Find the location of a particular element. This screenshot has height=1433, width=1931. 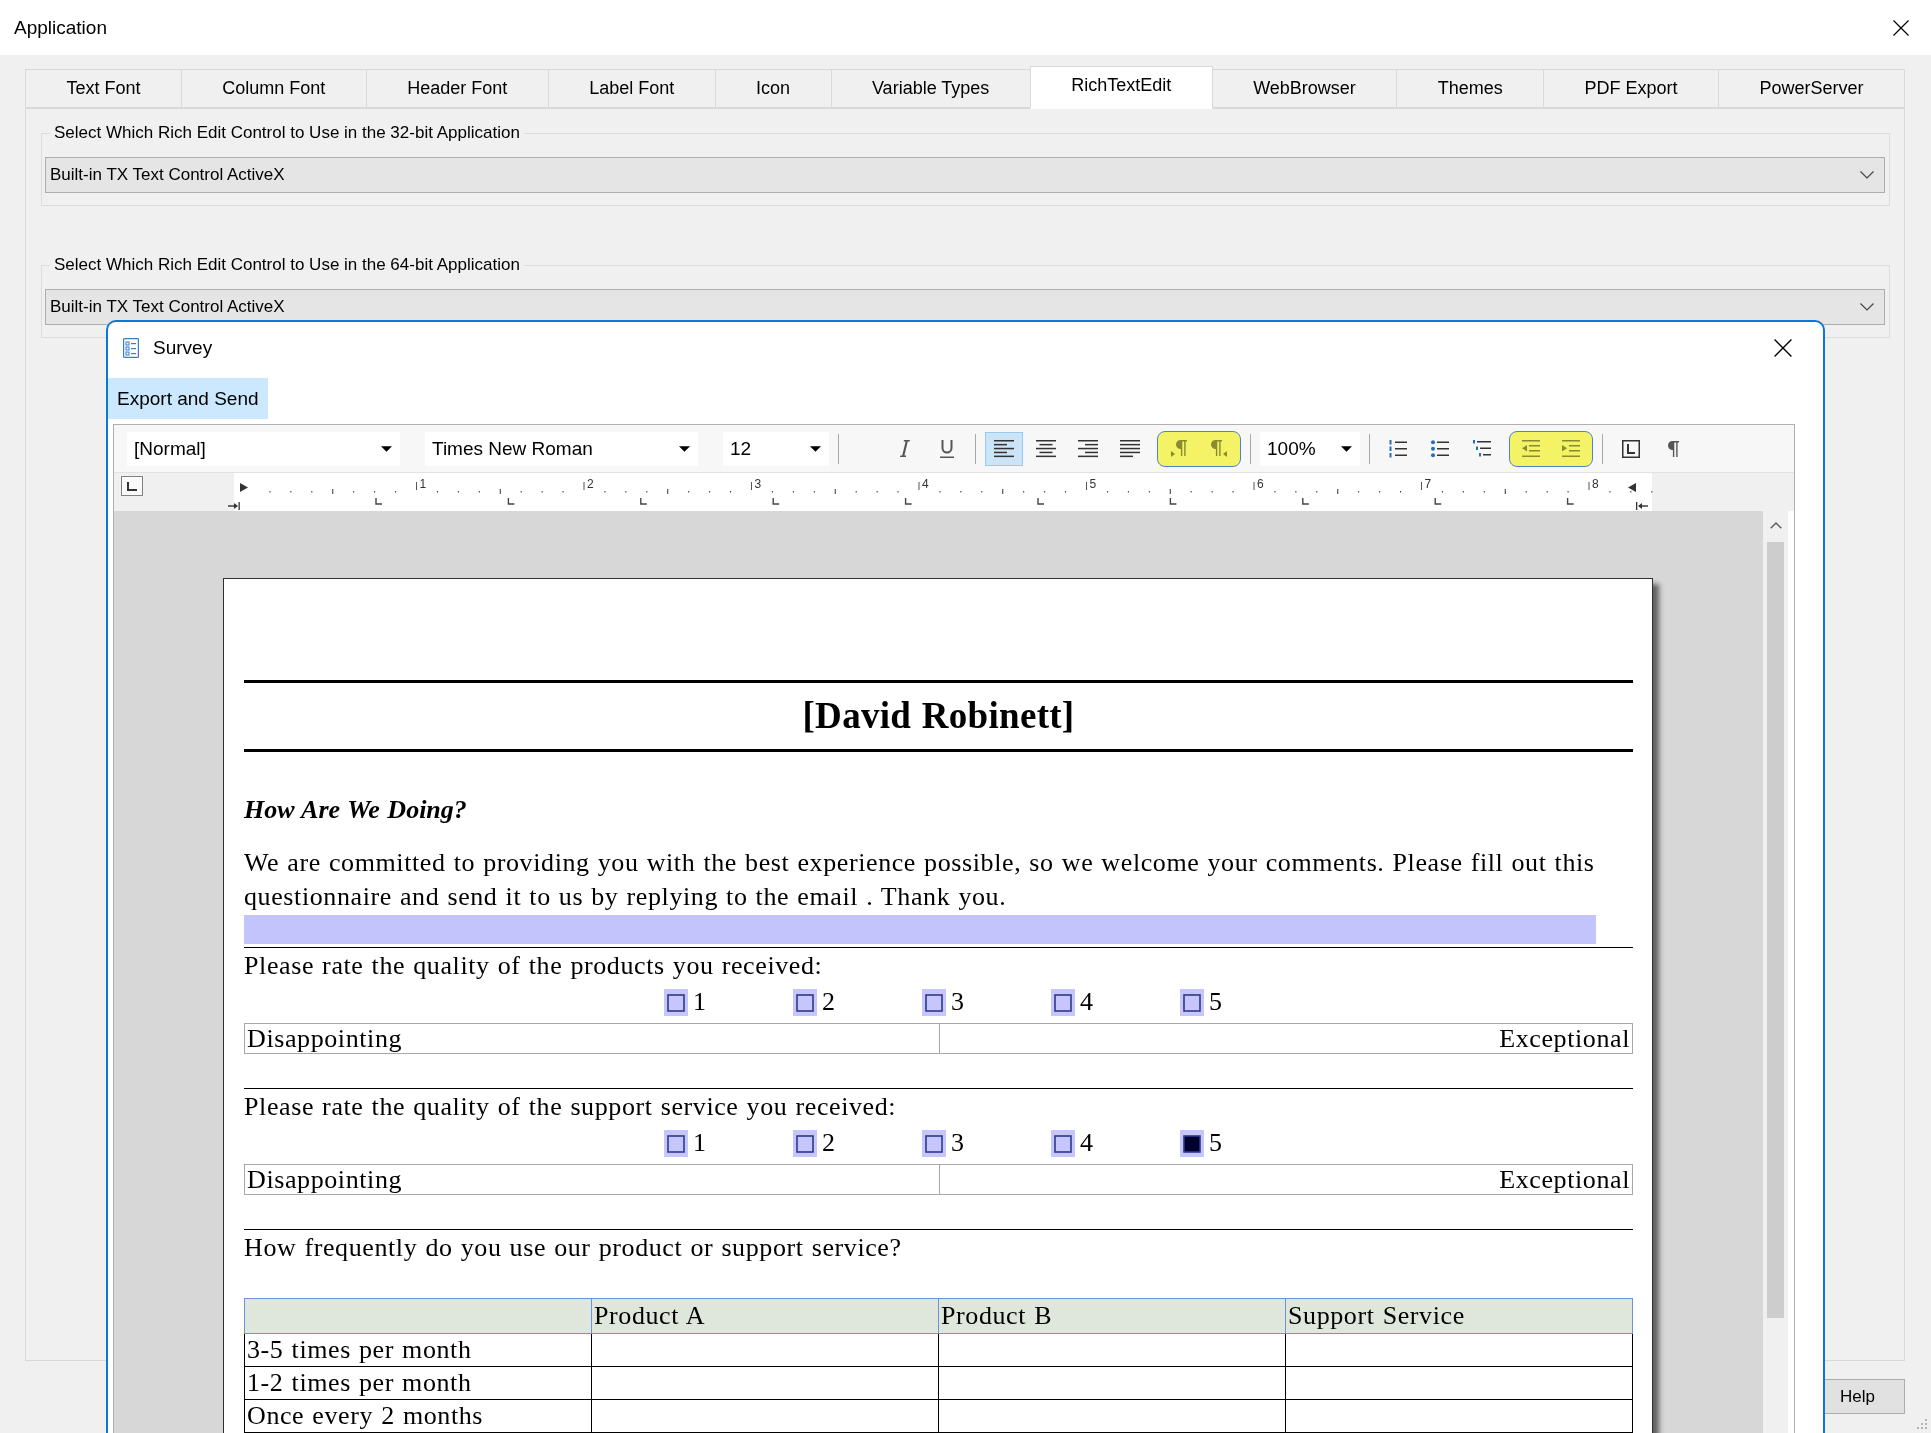

underline-icon is located at coordinates (947, 448).